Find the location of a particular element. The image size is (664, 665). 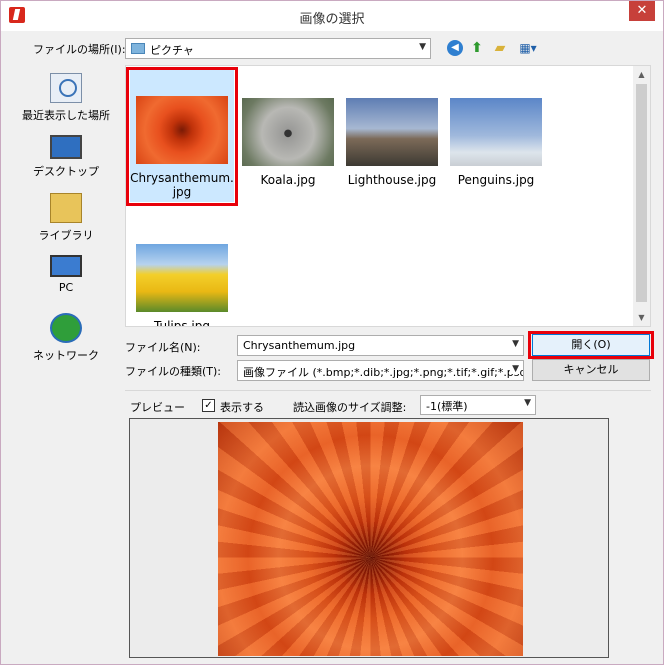

file-name: Tulips.jpg is located at coordinates (182, 323).